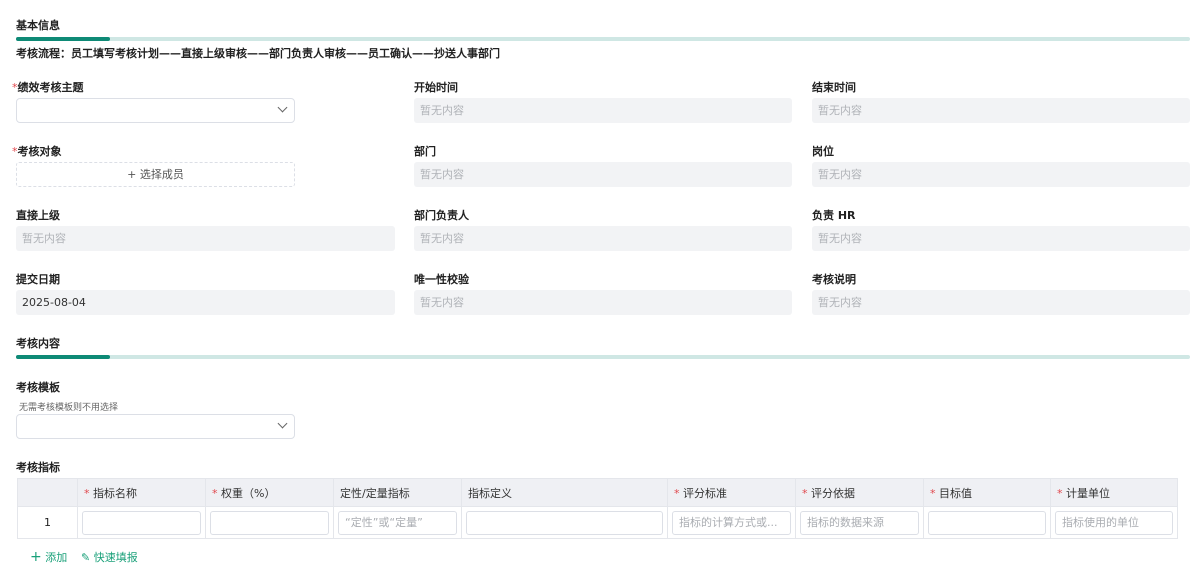 This screenshot has width=1200, height=574. I want to click on column-header: 指标定义, so click(564, 492).